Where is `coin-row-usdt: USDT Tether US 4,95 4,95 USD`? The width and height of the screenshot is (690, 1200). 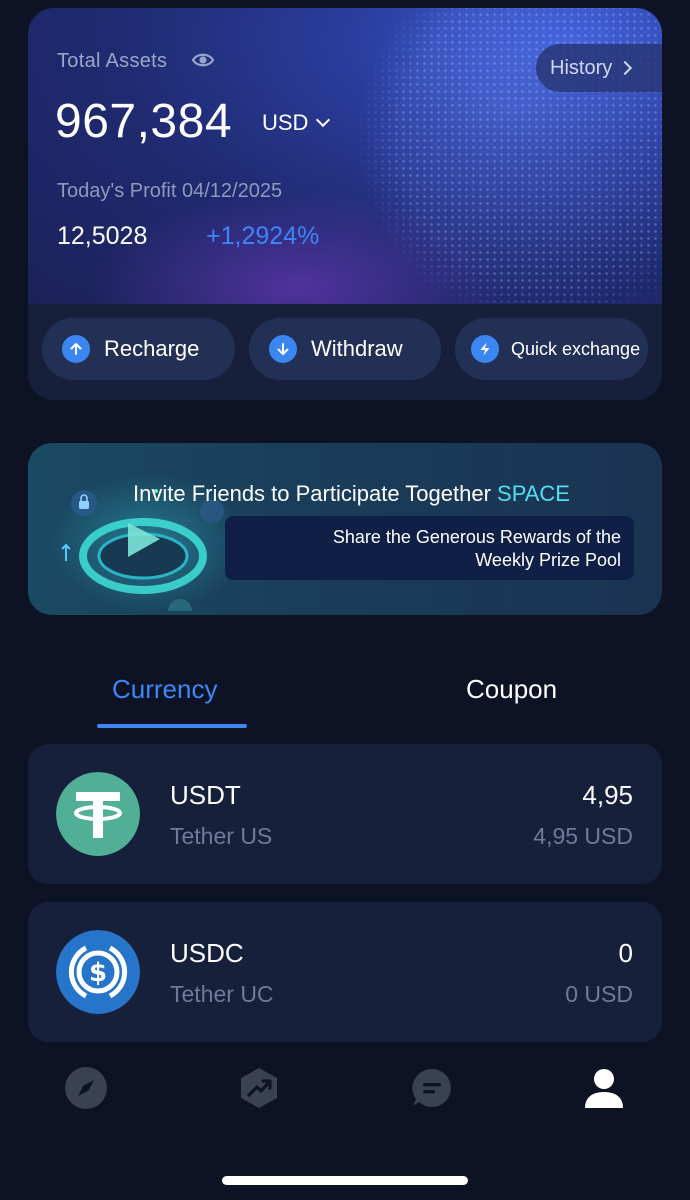
coin-row-usdt: USDT Tether US 4,95 4,95 USD is located at coordinates (345, 814).